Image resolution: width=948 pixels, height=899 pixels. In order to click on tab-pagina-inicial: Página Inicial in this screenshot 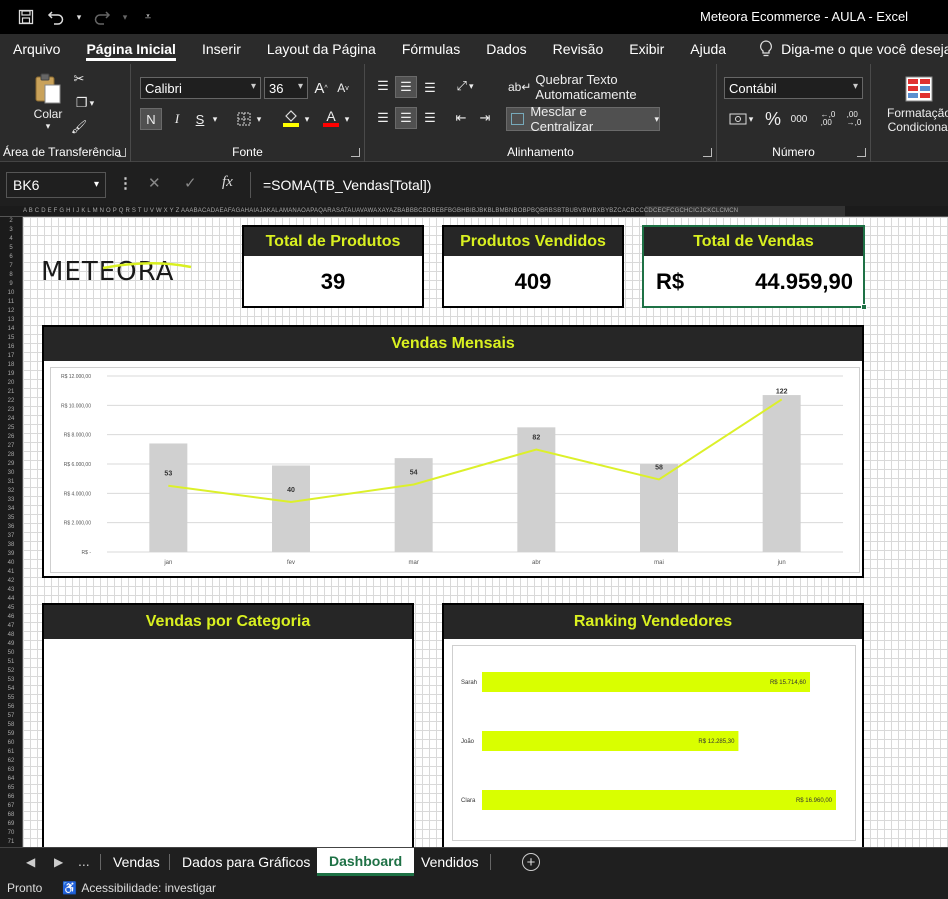, I will do `click(130, 49)`.